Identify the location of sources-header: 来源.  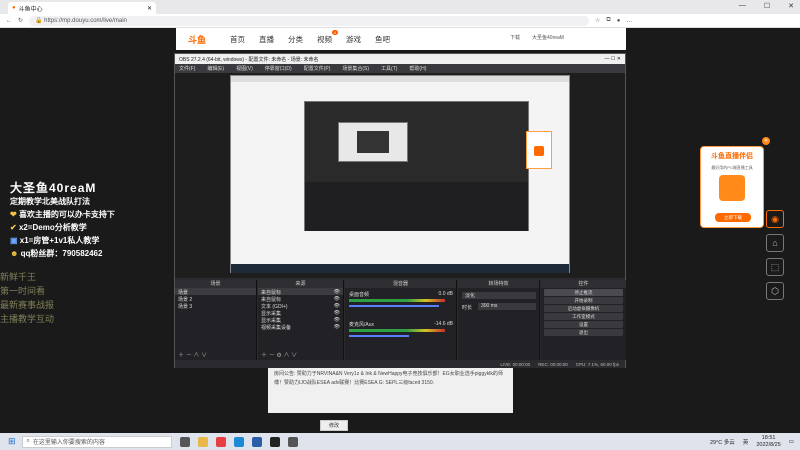
(300, 284).